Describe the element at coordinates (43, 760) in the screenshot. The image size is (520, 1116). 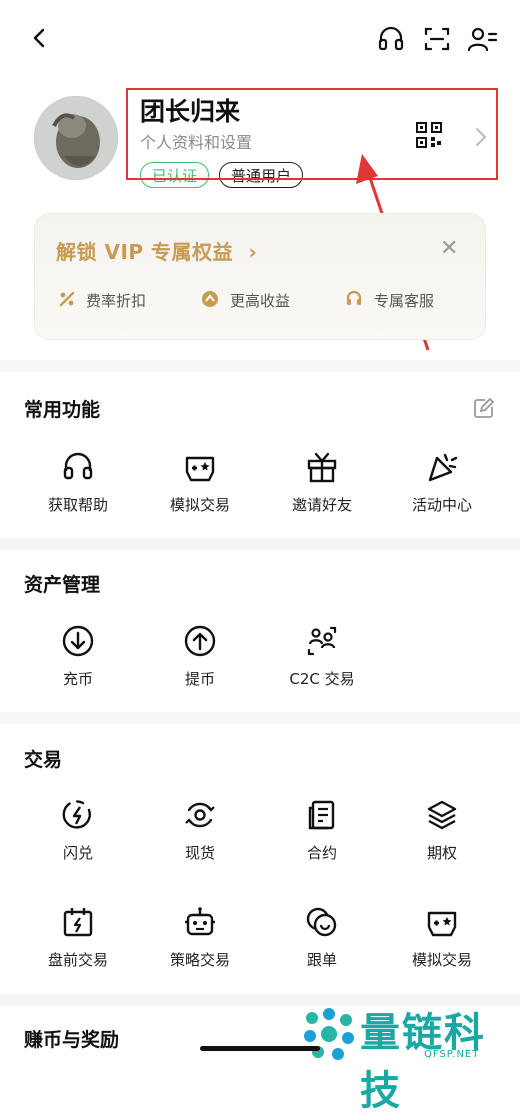
I see `section-title-trade: 交易` at that location.